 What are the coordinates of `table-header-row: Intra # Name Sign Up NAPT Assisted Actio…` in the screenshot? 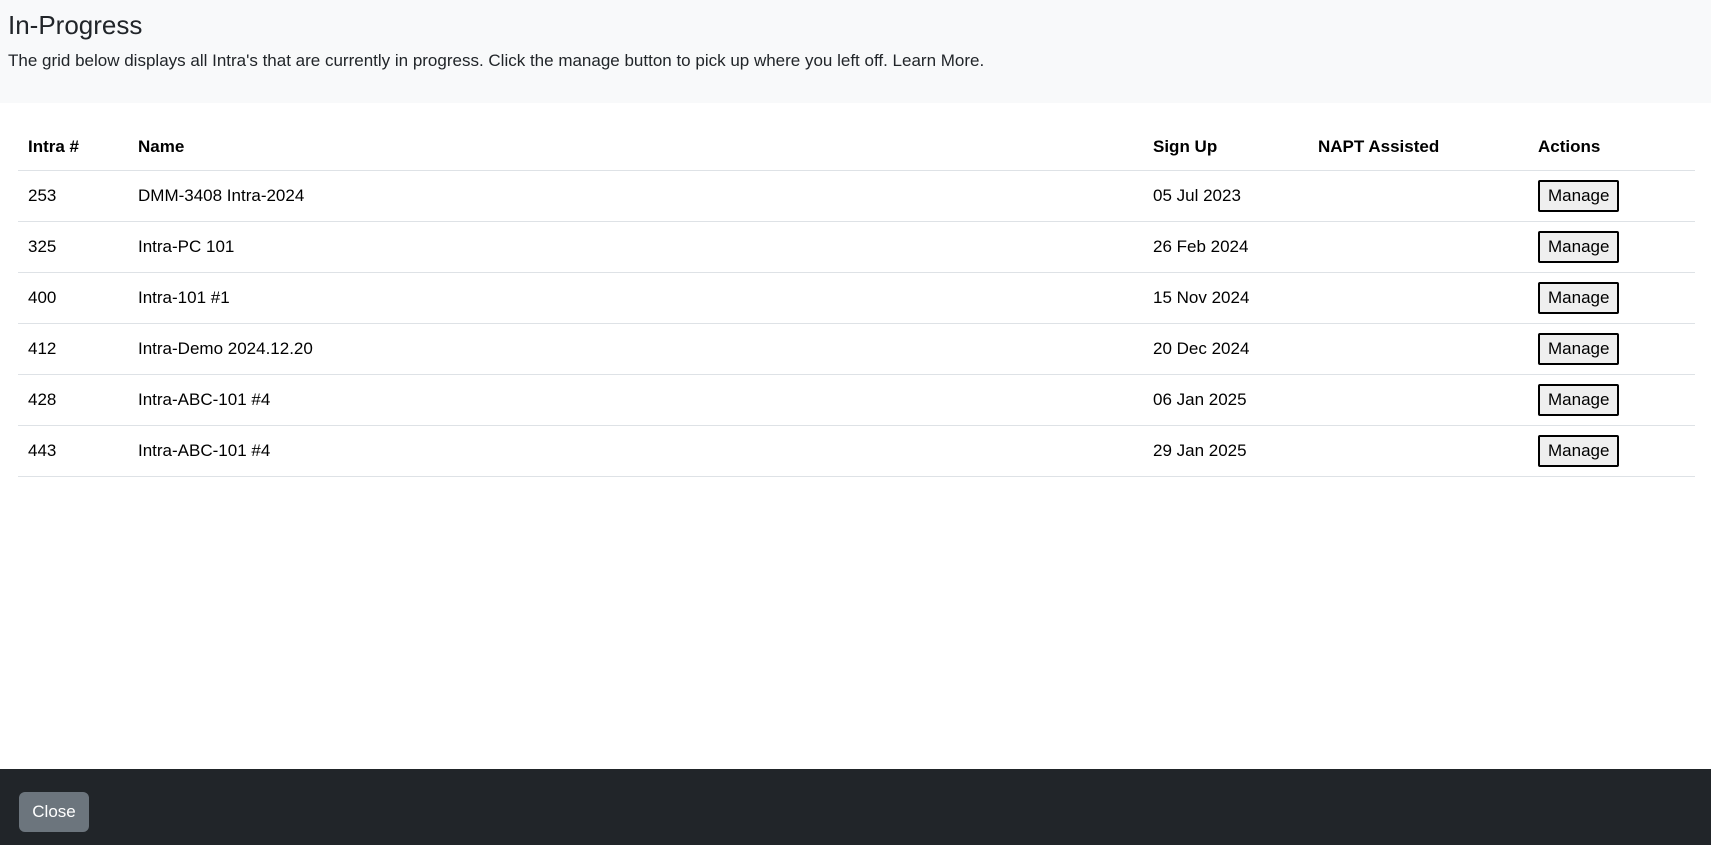 It's located at (856, 147).